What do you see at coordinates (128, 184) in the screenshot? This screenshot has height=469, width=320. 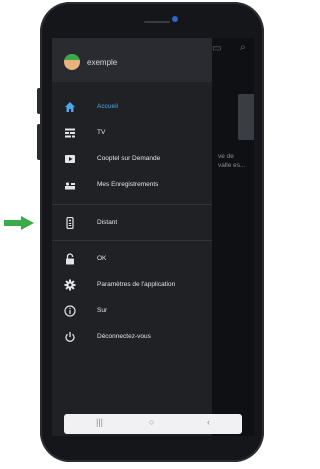 I see `menu-item-label: Mes Enregistrements` at bounding box center [128, 184].